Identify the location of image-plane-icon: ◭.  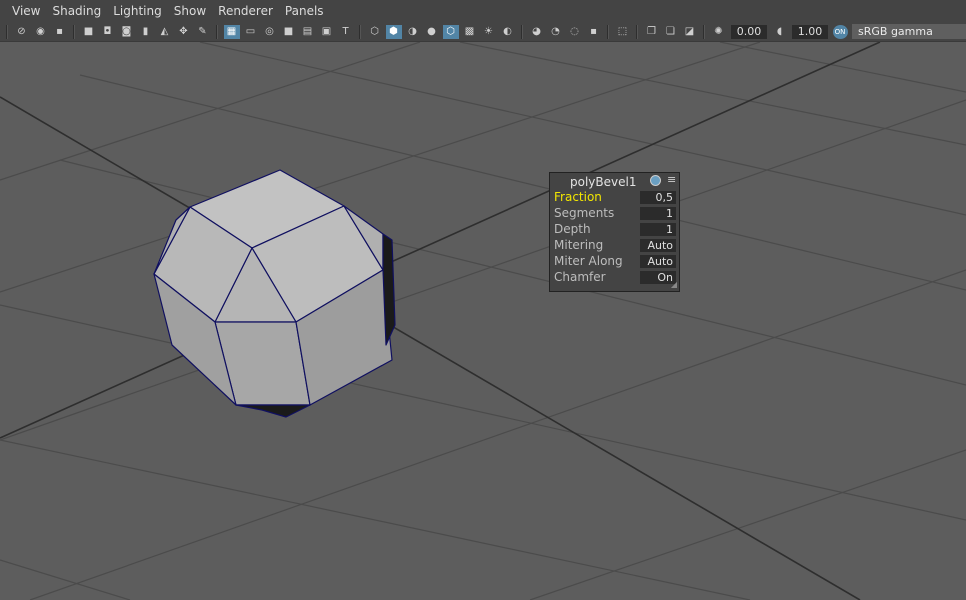
(165, 32).